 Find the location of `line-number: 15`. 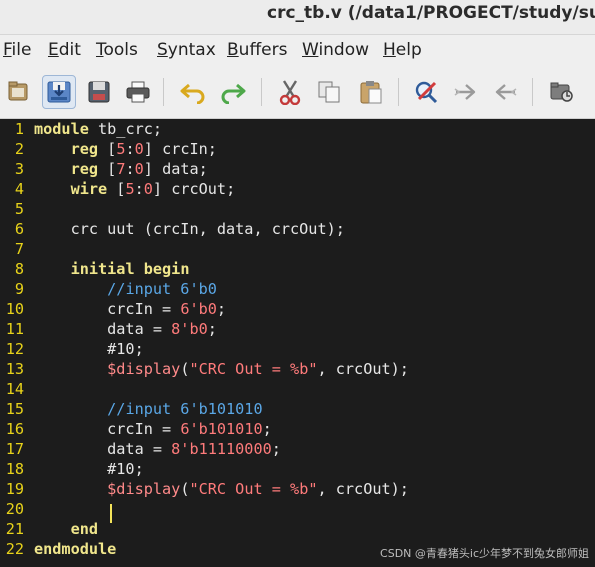

line-number: 15 is located at coordinates (14, 409).